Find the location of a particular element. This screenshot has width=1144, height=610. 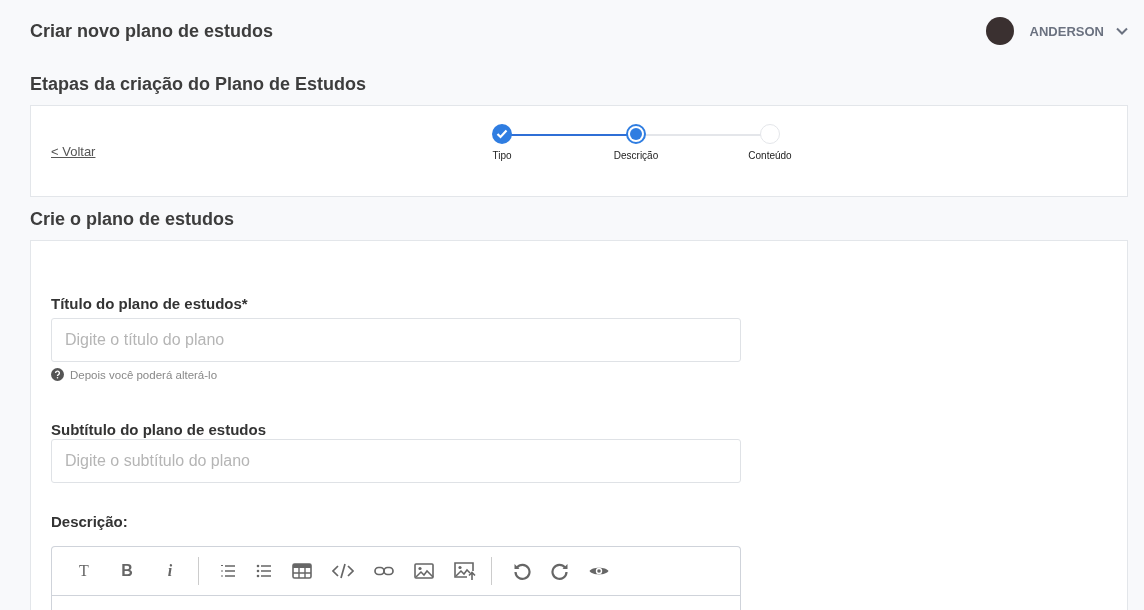

subtitle-input: Digite o subtítulo do plano is located at coordinates (396, 461).